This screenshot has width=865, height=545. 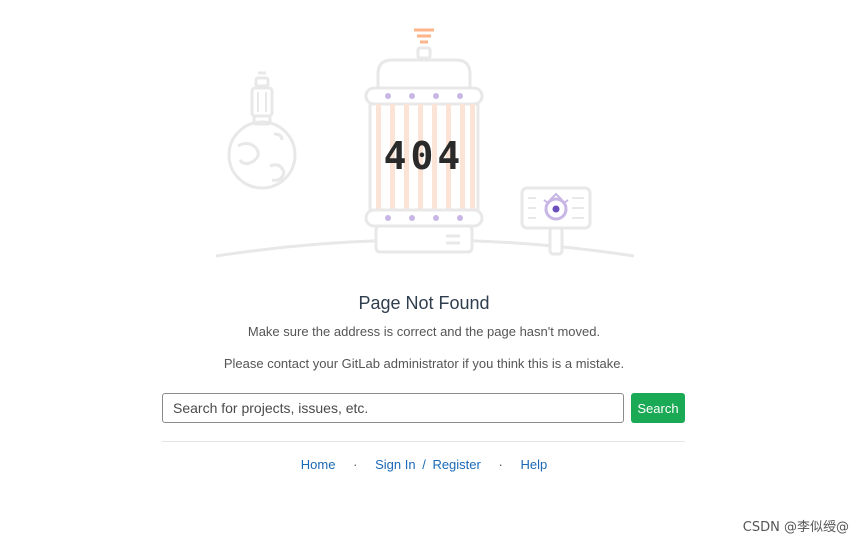 What do you see at coordinates (393, 408) in the screenshot?
I see `search-input` at bounding box center [393, 408].